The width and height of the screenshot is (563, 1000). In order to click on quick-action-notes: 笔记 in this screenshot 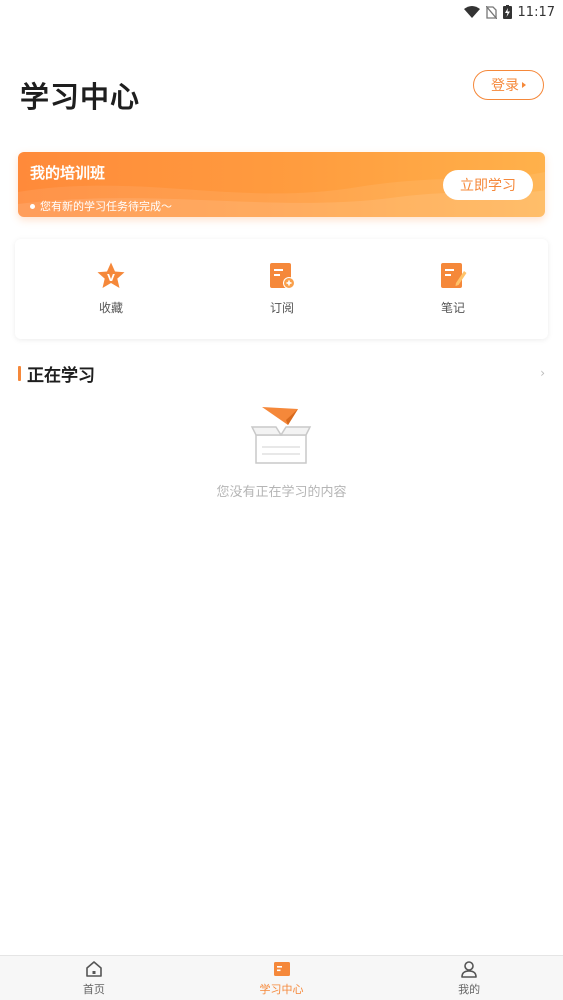, I will do `click(453, 288)`.